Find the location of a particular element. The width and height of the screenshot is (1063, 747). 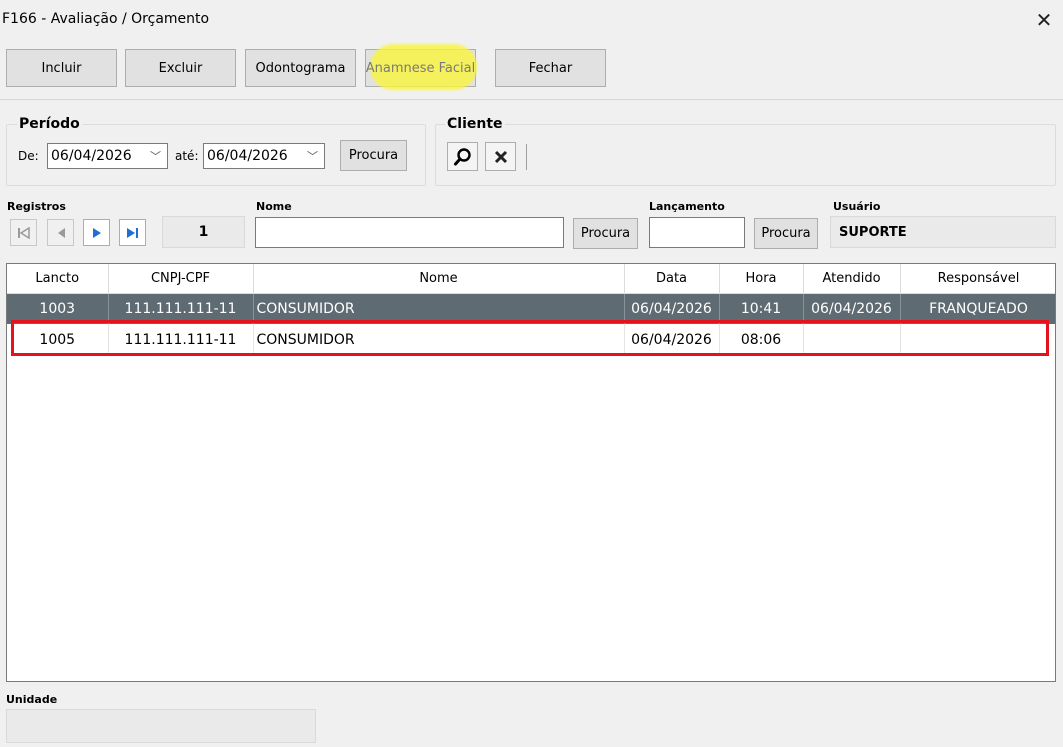

ate-label: até: is located at coordinates (187, 156).